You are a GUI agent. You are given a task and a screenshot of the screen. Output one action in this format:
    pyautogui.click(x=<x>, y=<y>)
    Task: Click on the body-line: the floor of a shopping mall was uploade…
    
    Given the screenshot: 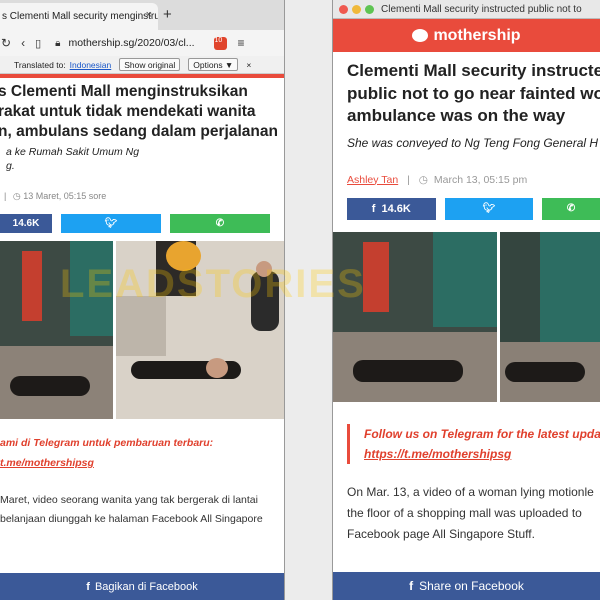 What is the action you would take?
    pyautogui.click(x=464, y=512)
    